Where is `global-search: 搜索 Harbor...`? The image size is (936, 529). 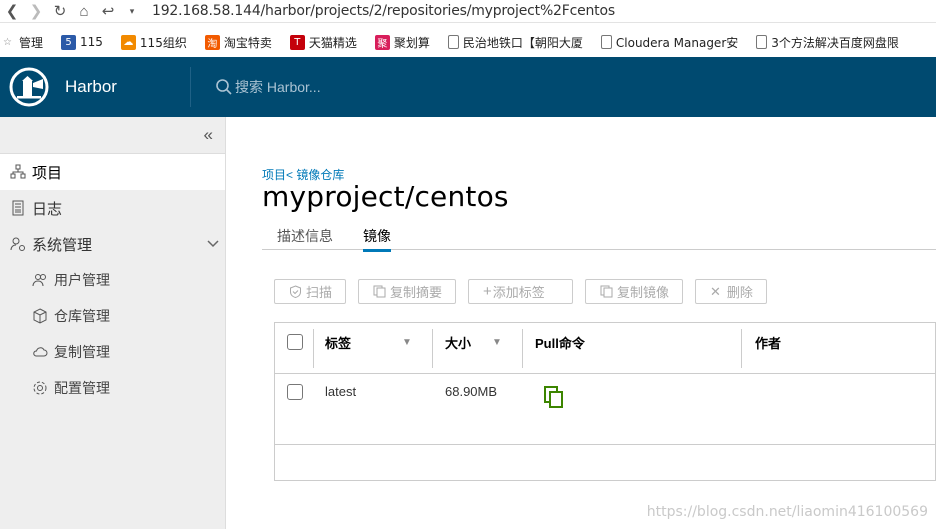
global-search: 搜索 Harbor... is located at coordinates (268, 87).